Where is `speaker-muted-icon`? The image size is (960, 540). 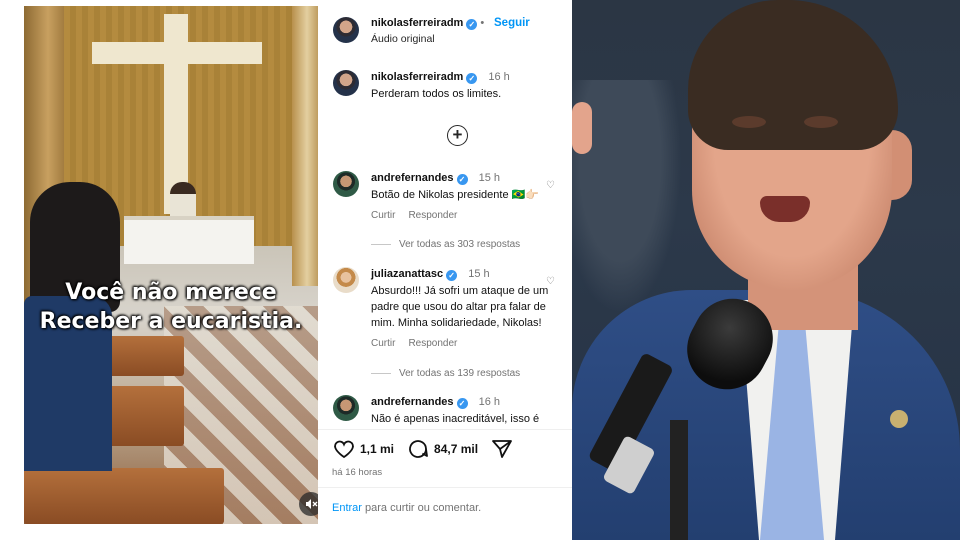 speaker-muted-icon is located at coordinates (308, 504).